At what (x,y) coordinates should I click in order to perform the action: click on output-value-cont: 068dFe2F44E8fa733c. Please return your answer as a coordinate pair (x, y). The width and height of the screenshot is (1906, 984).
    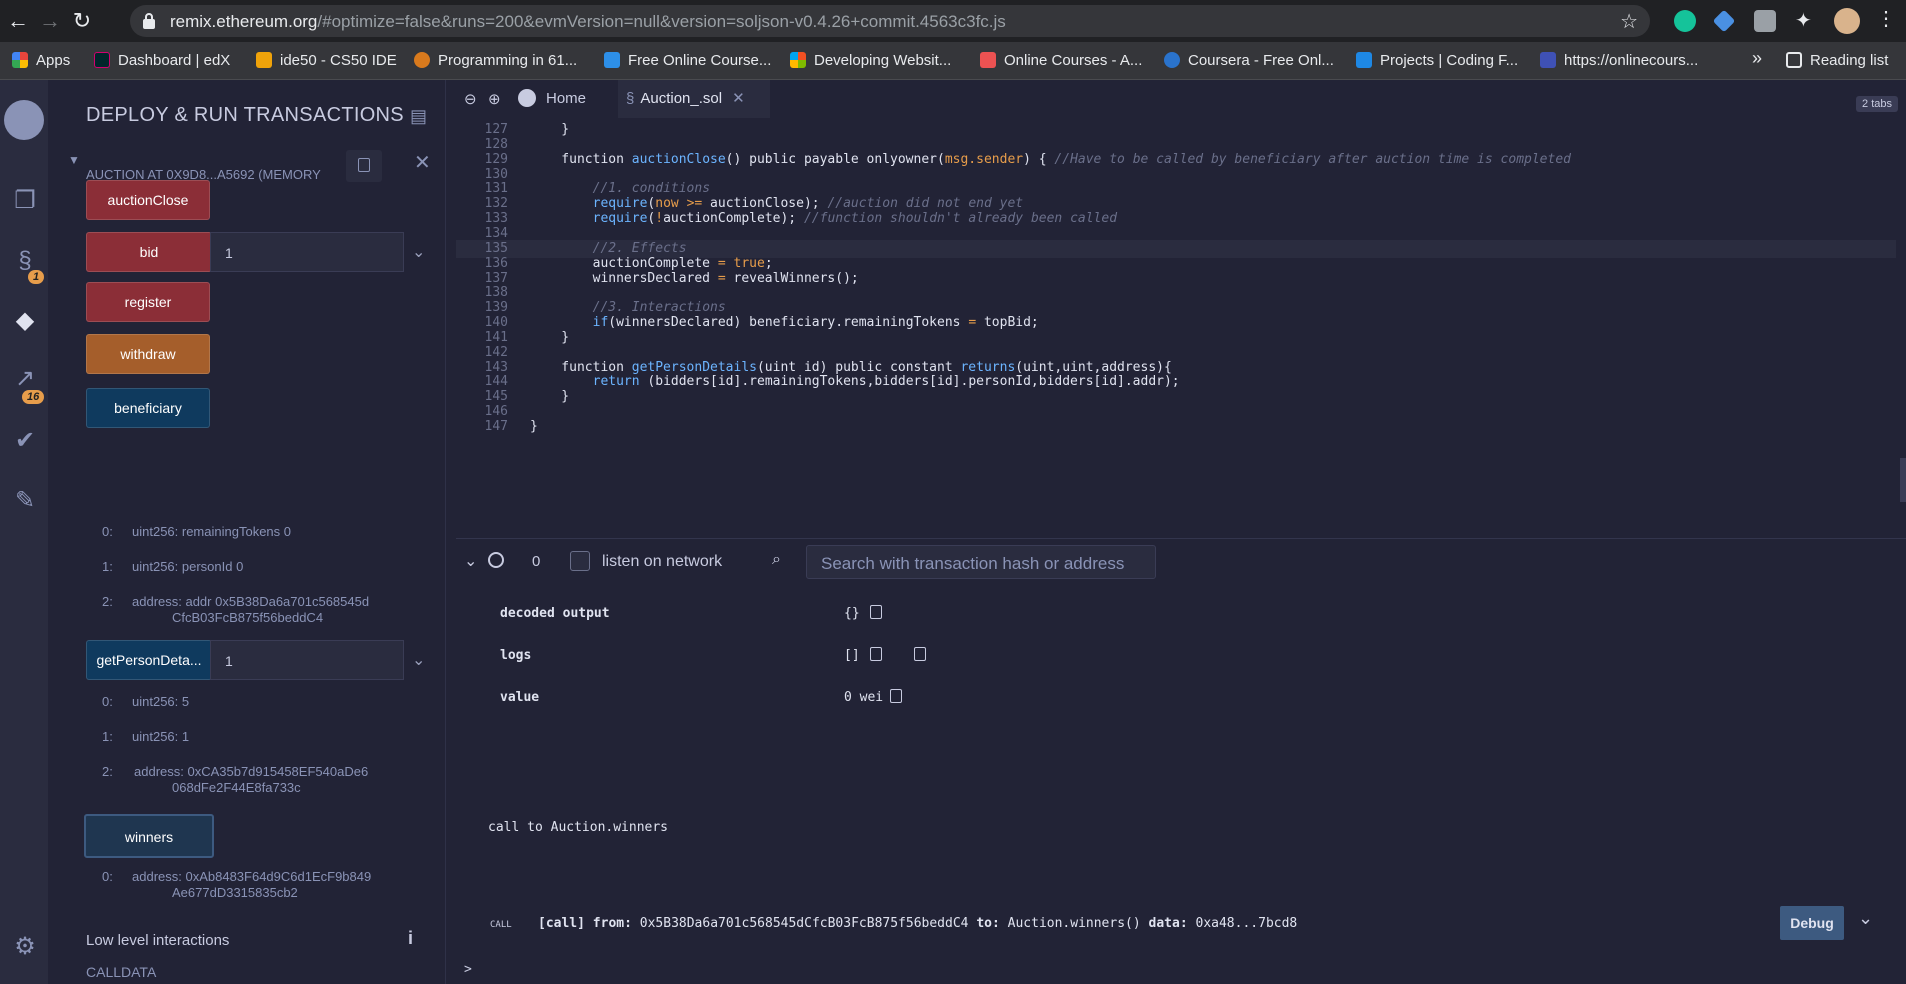
    Looking at the image, I should click on (236, 787).